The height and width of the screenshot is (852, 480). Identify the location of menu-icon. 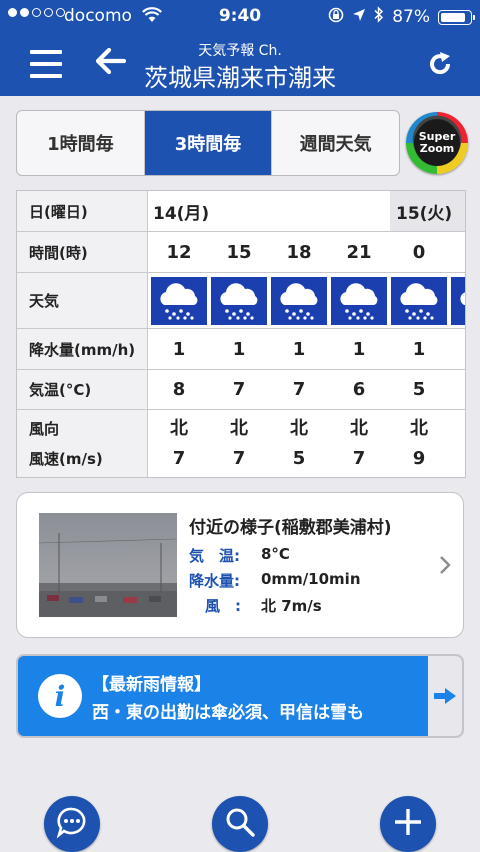
(46, 64).